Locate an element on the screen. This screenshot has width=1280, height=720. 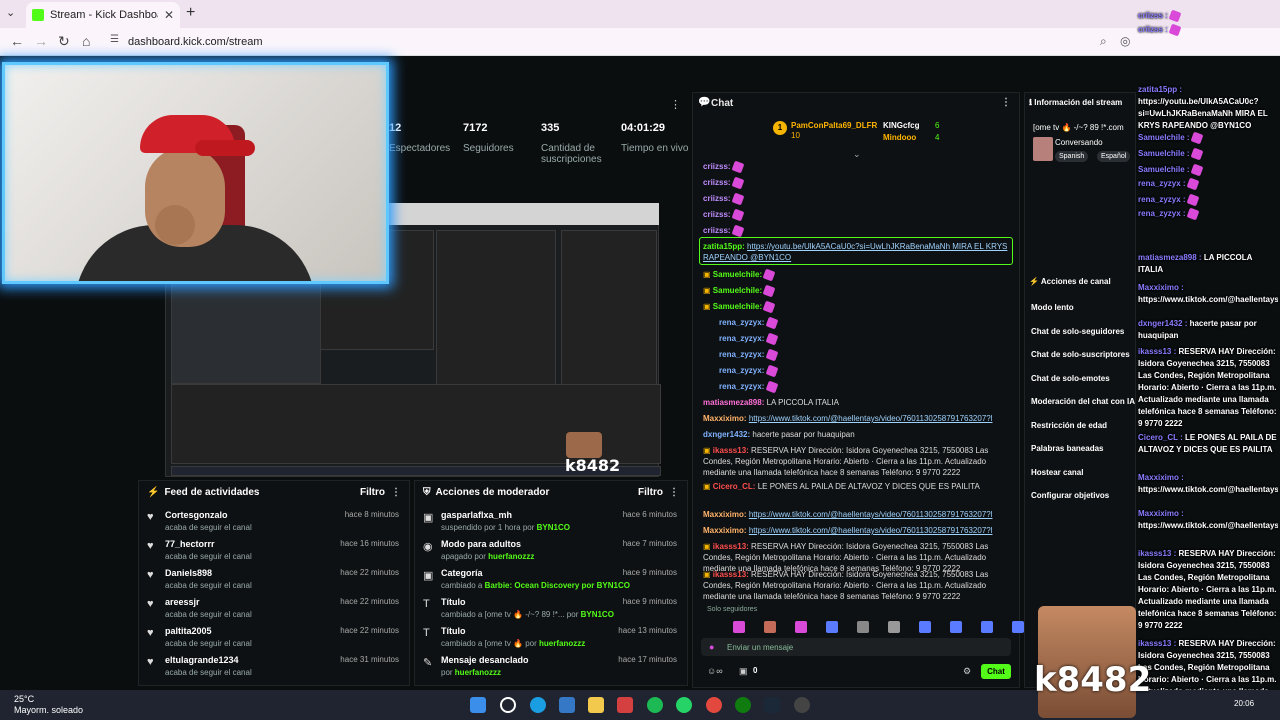
activity-more-icon: ⋮ is located at coordinates (396, 492).